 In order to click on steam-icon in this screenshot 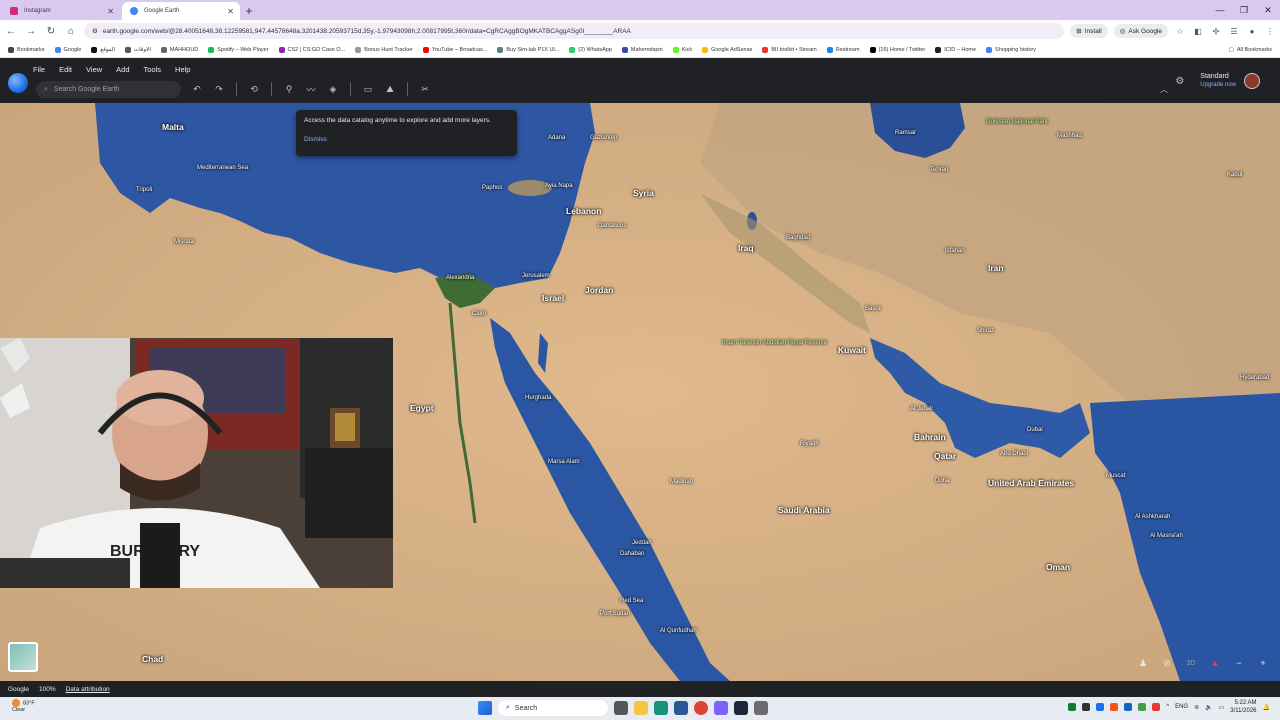, I will do `click(741, 708)`.